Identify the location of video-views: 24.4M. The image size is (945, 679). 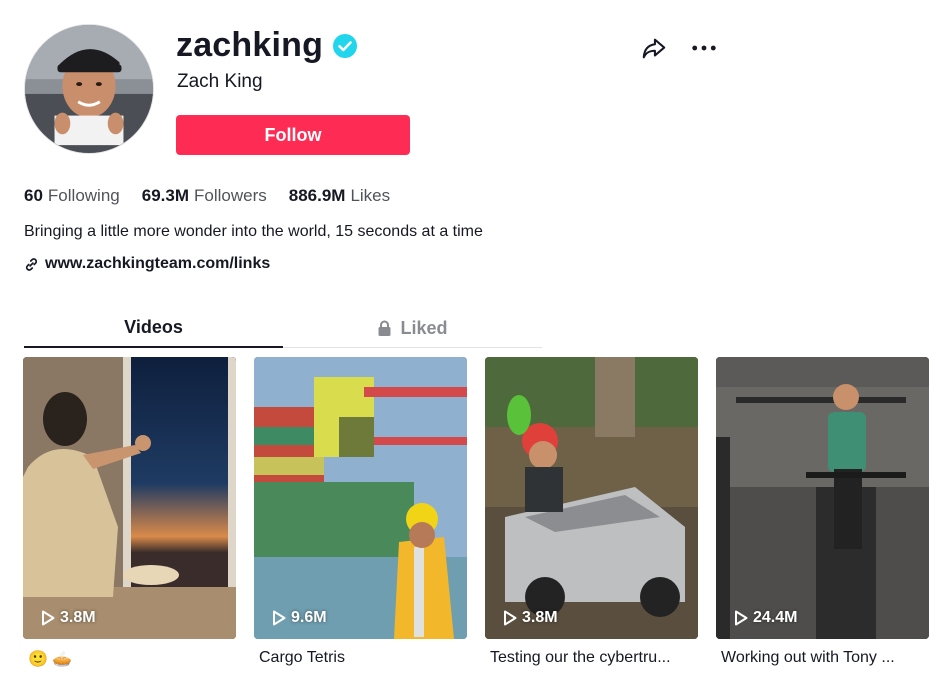
(765, 618).